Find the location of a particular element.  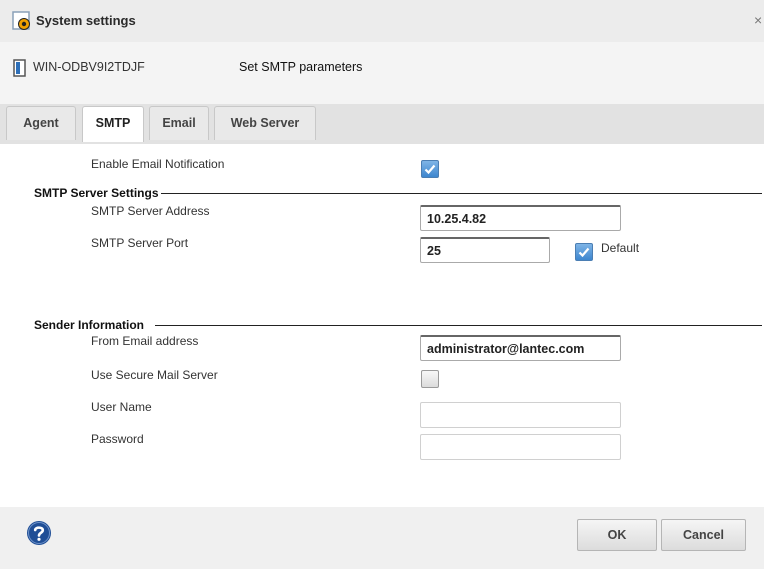

dialog-footer: OK Cancel is located at coordinates (382, 538).